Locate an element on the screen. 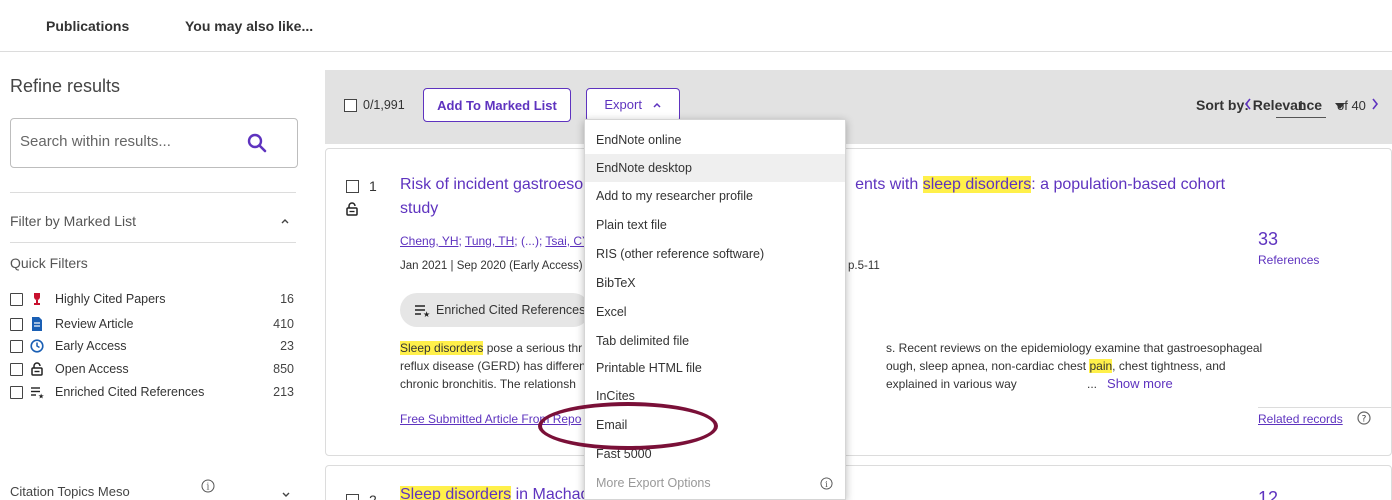 The height and width of the screenshot is (500, 1392). citation-topics-label: Citation Topics Meso is located at coordinates (70, 491).